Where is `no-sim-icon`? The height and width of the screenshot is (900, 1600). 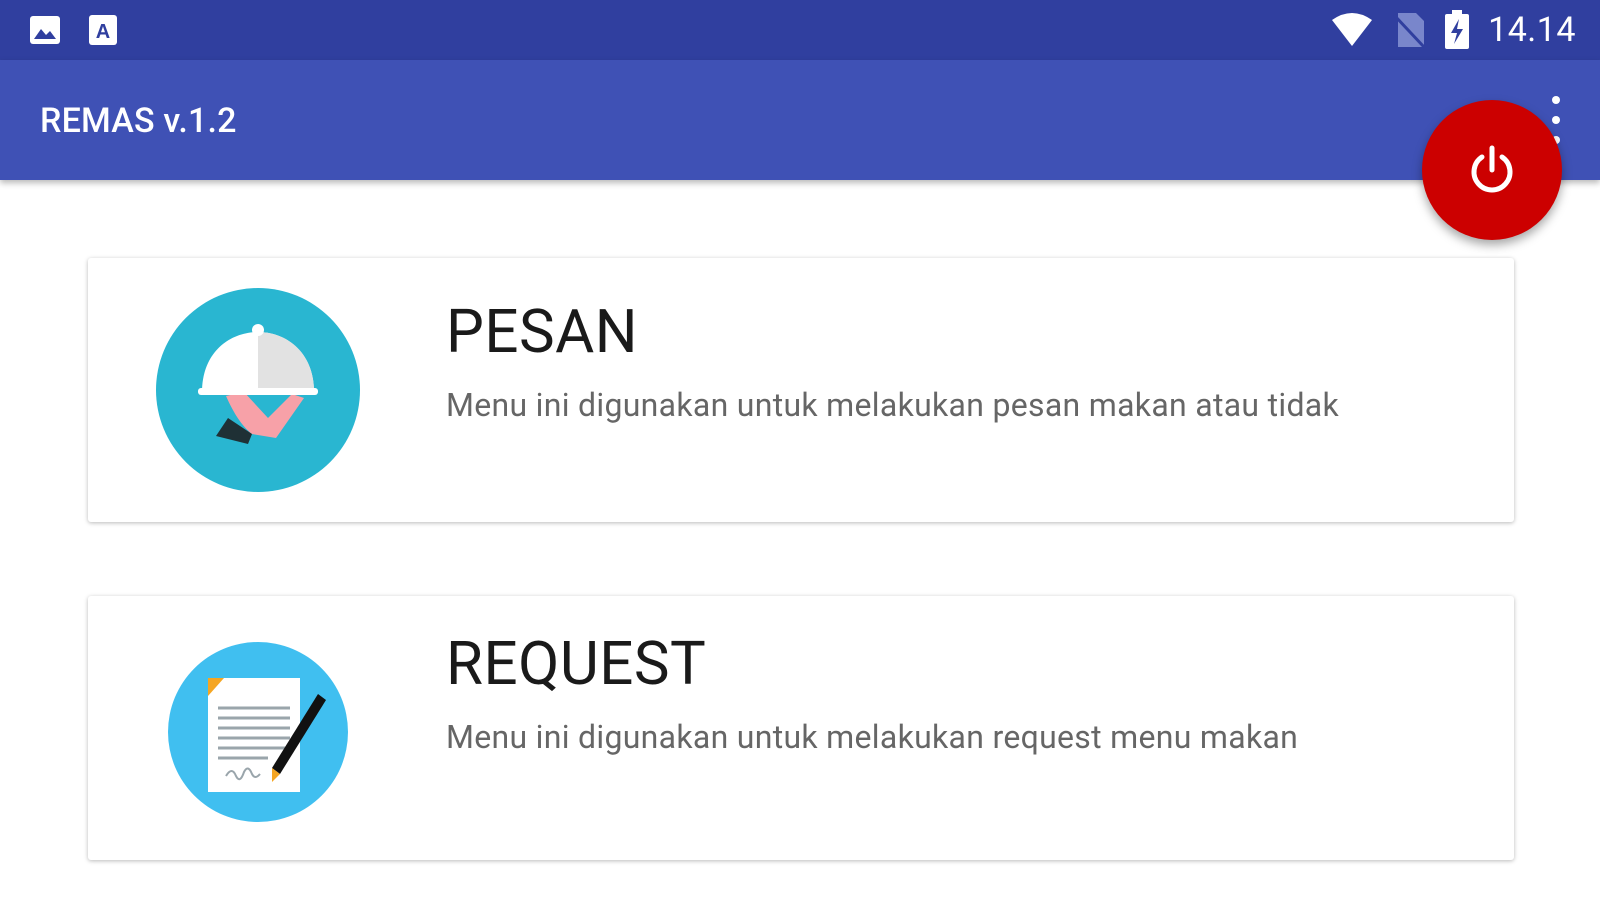
no-sim-icon is located at coordinates (1409, 31).